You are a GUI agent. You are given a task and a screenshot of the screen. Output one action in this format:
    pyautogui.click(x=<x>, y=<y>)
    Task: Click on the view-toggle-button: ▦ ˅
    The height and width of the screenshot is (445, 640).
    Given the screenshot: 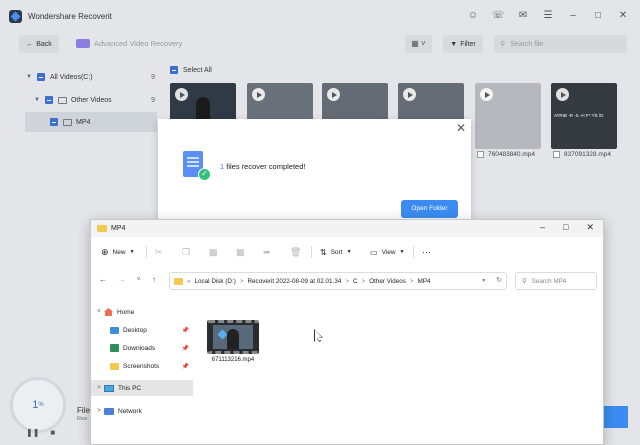 What is the action you would take?
    pyautogui.click(x=418, y=44)
    